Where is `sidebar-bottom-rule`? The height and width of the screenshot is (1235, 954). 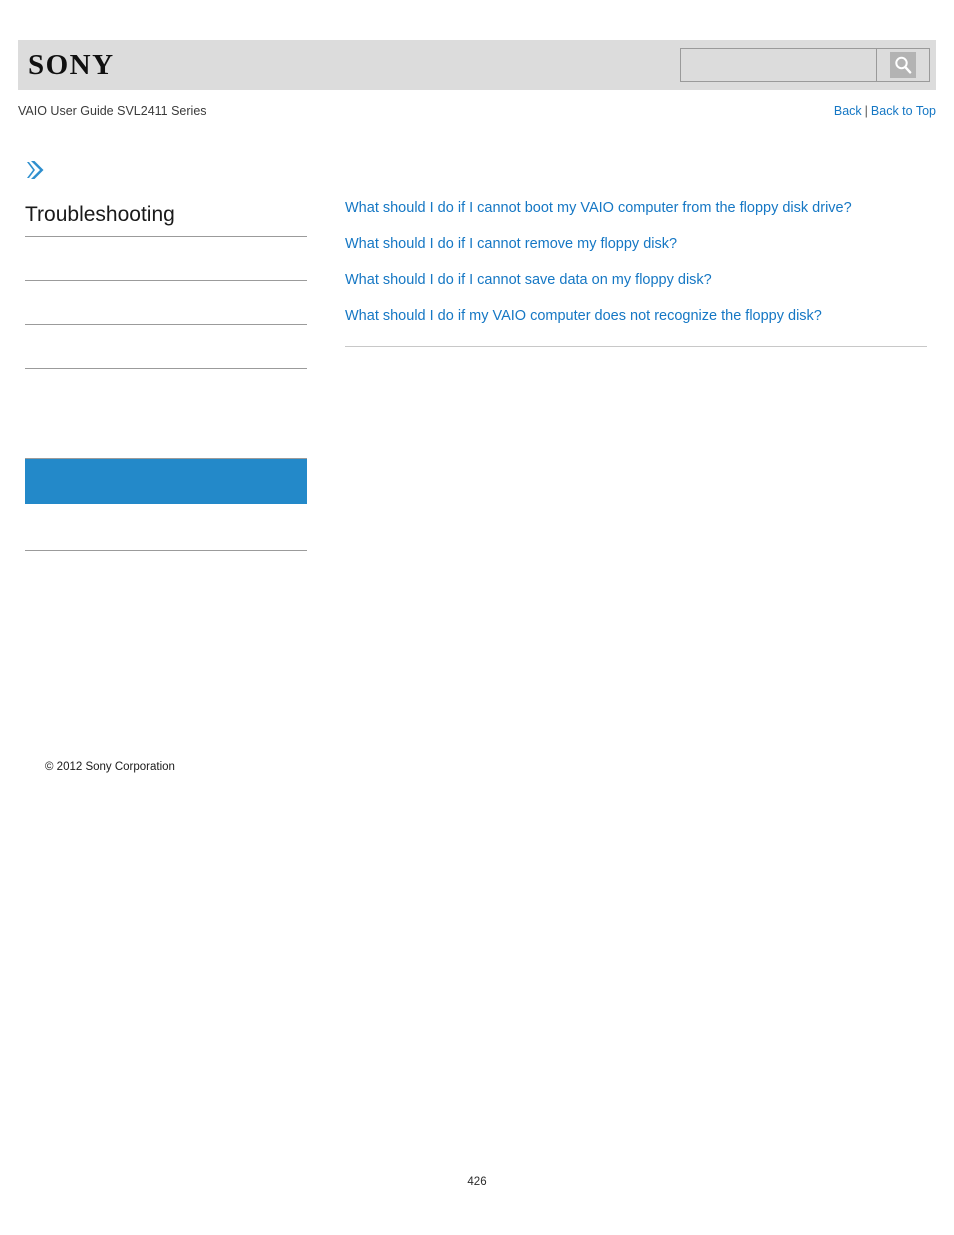 sidebar-bottom-rule is located at coordinates (166, 550).